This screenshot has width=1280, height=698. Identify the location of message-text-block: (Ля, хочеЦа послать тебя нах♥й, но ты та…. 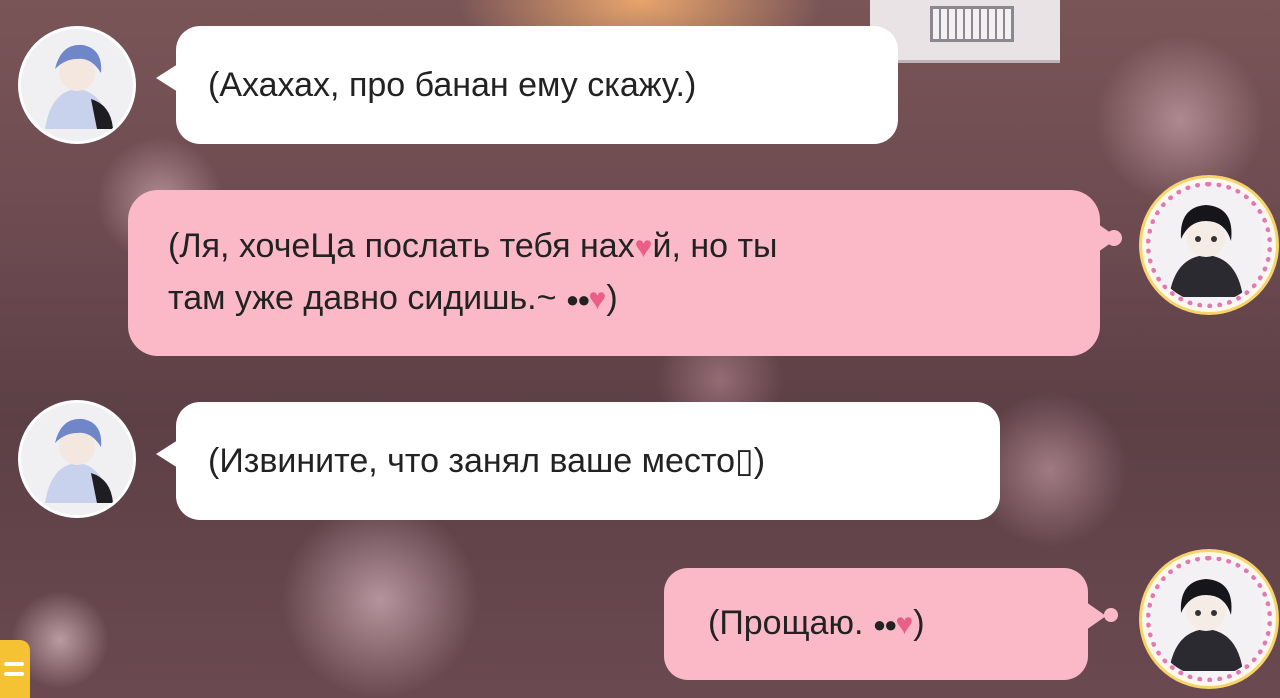
(468, 273).